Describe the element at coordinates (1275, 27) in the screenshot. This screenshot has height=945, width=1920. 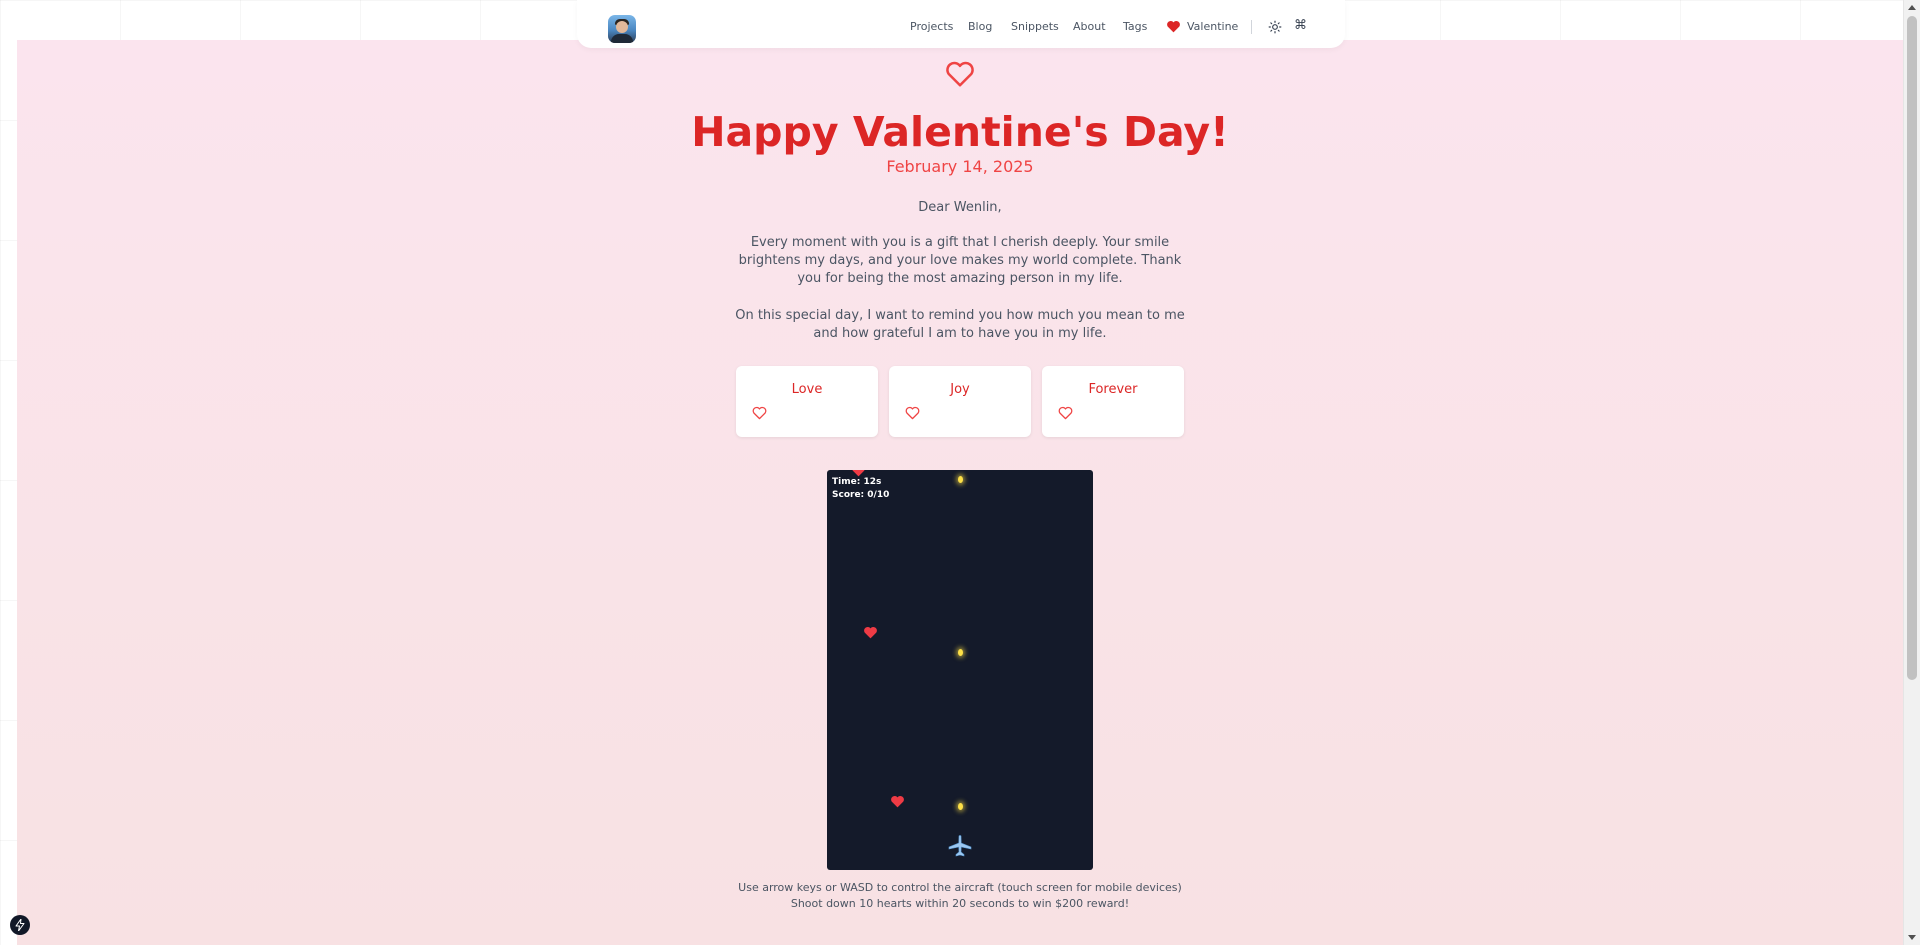
I see `sun-icon` at that location.